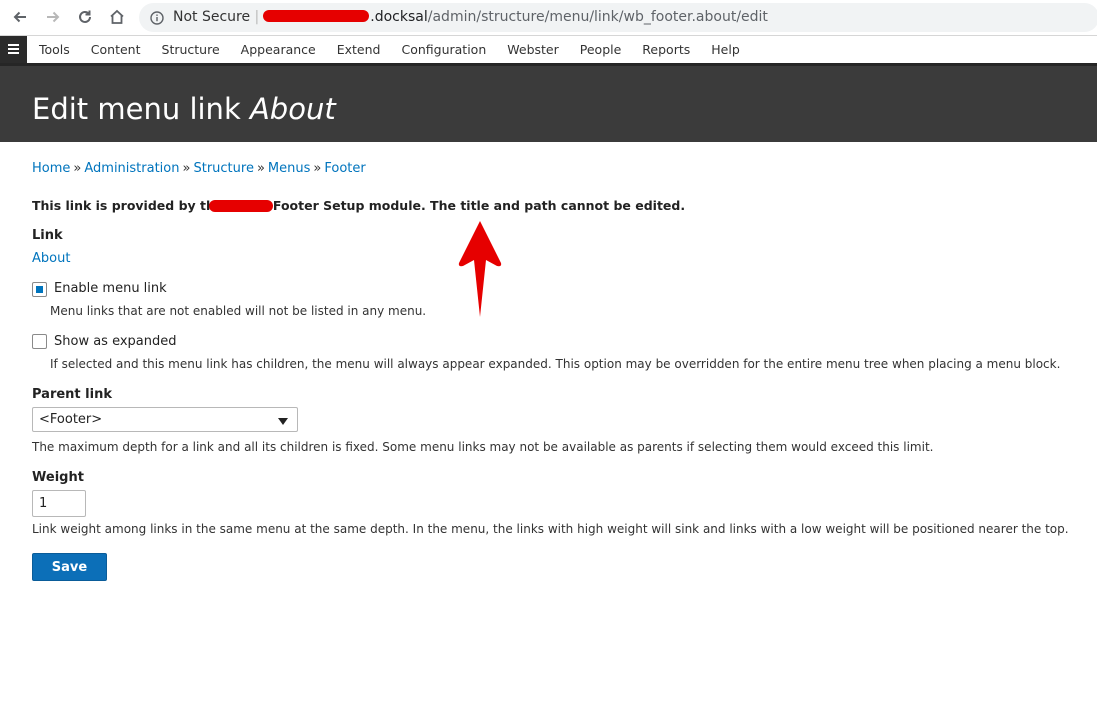 This screenshot has height=702, width=1097. Describe the element at coordinates (13, 49) in the screenshot. I see `hamburger-menu-icon` at that location.